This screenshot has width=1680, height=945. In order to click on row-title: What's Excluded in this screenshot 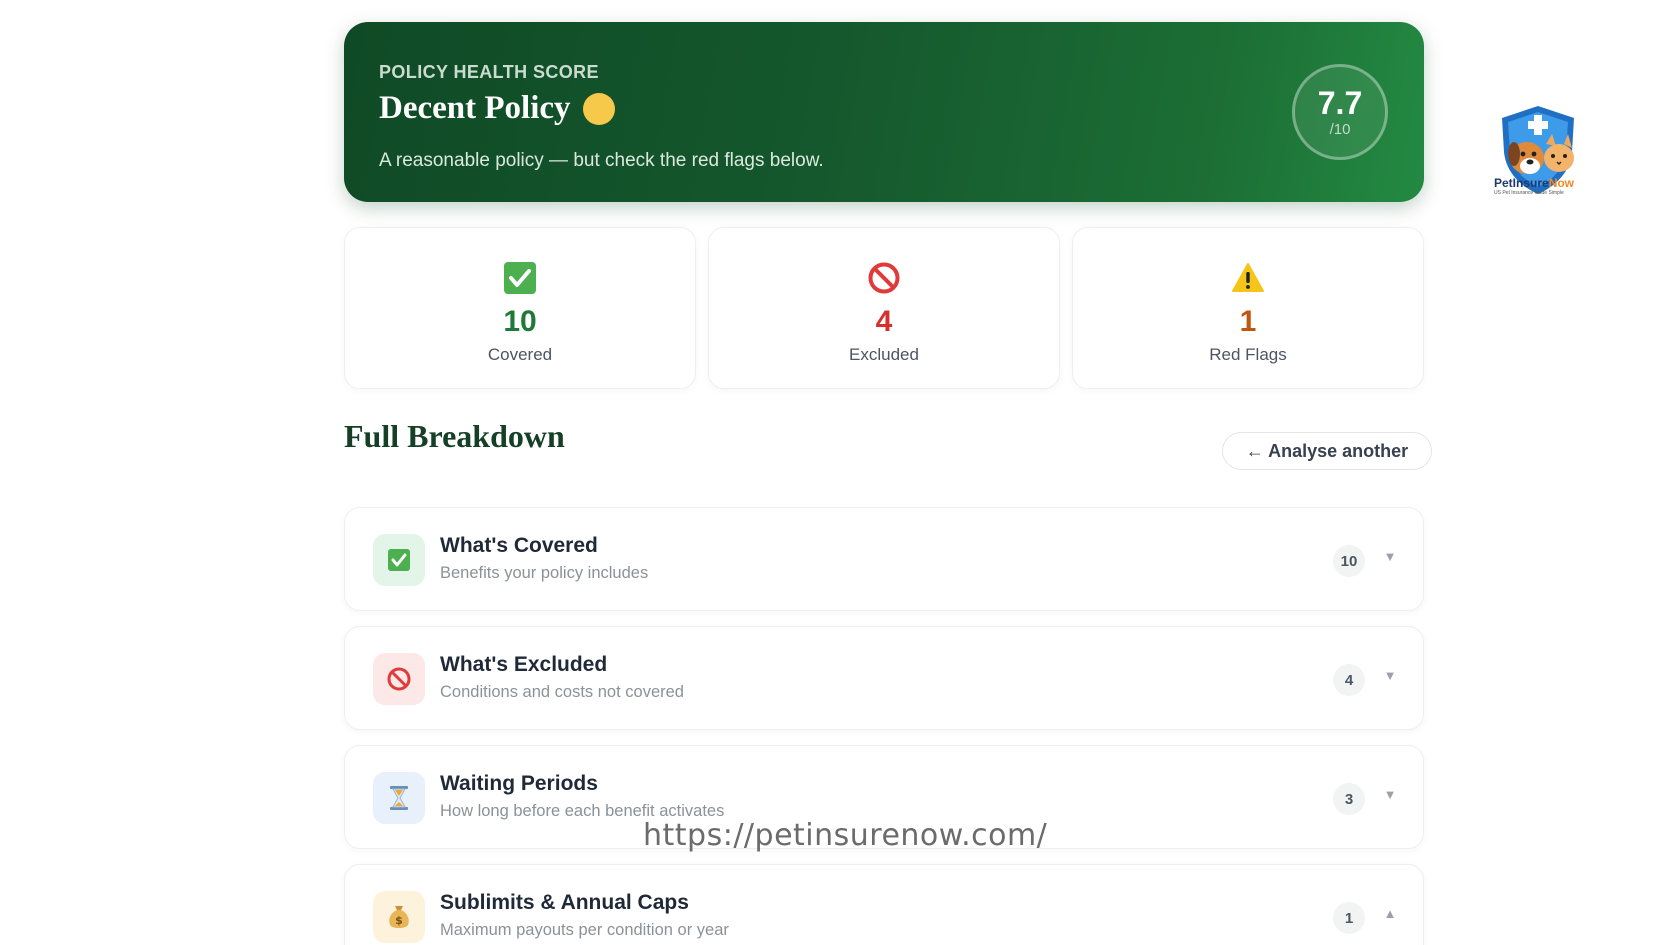, I will do `click(524, 664)`.